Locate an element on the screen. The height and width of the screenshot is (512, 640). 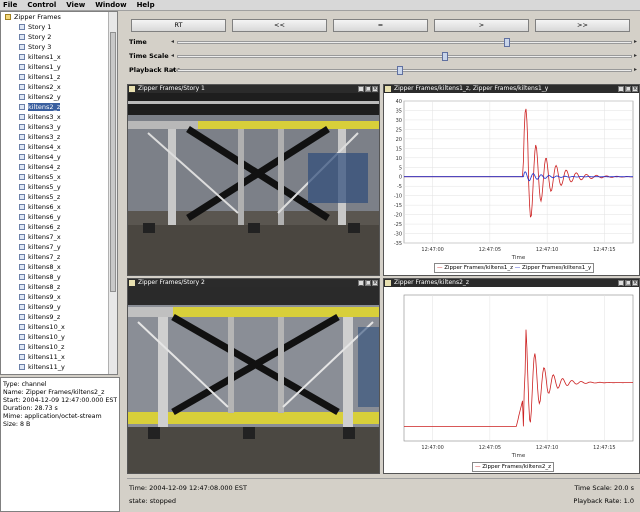
tree-item: kiltens1_z is located at coordinates (59, 77).